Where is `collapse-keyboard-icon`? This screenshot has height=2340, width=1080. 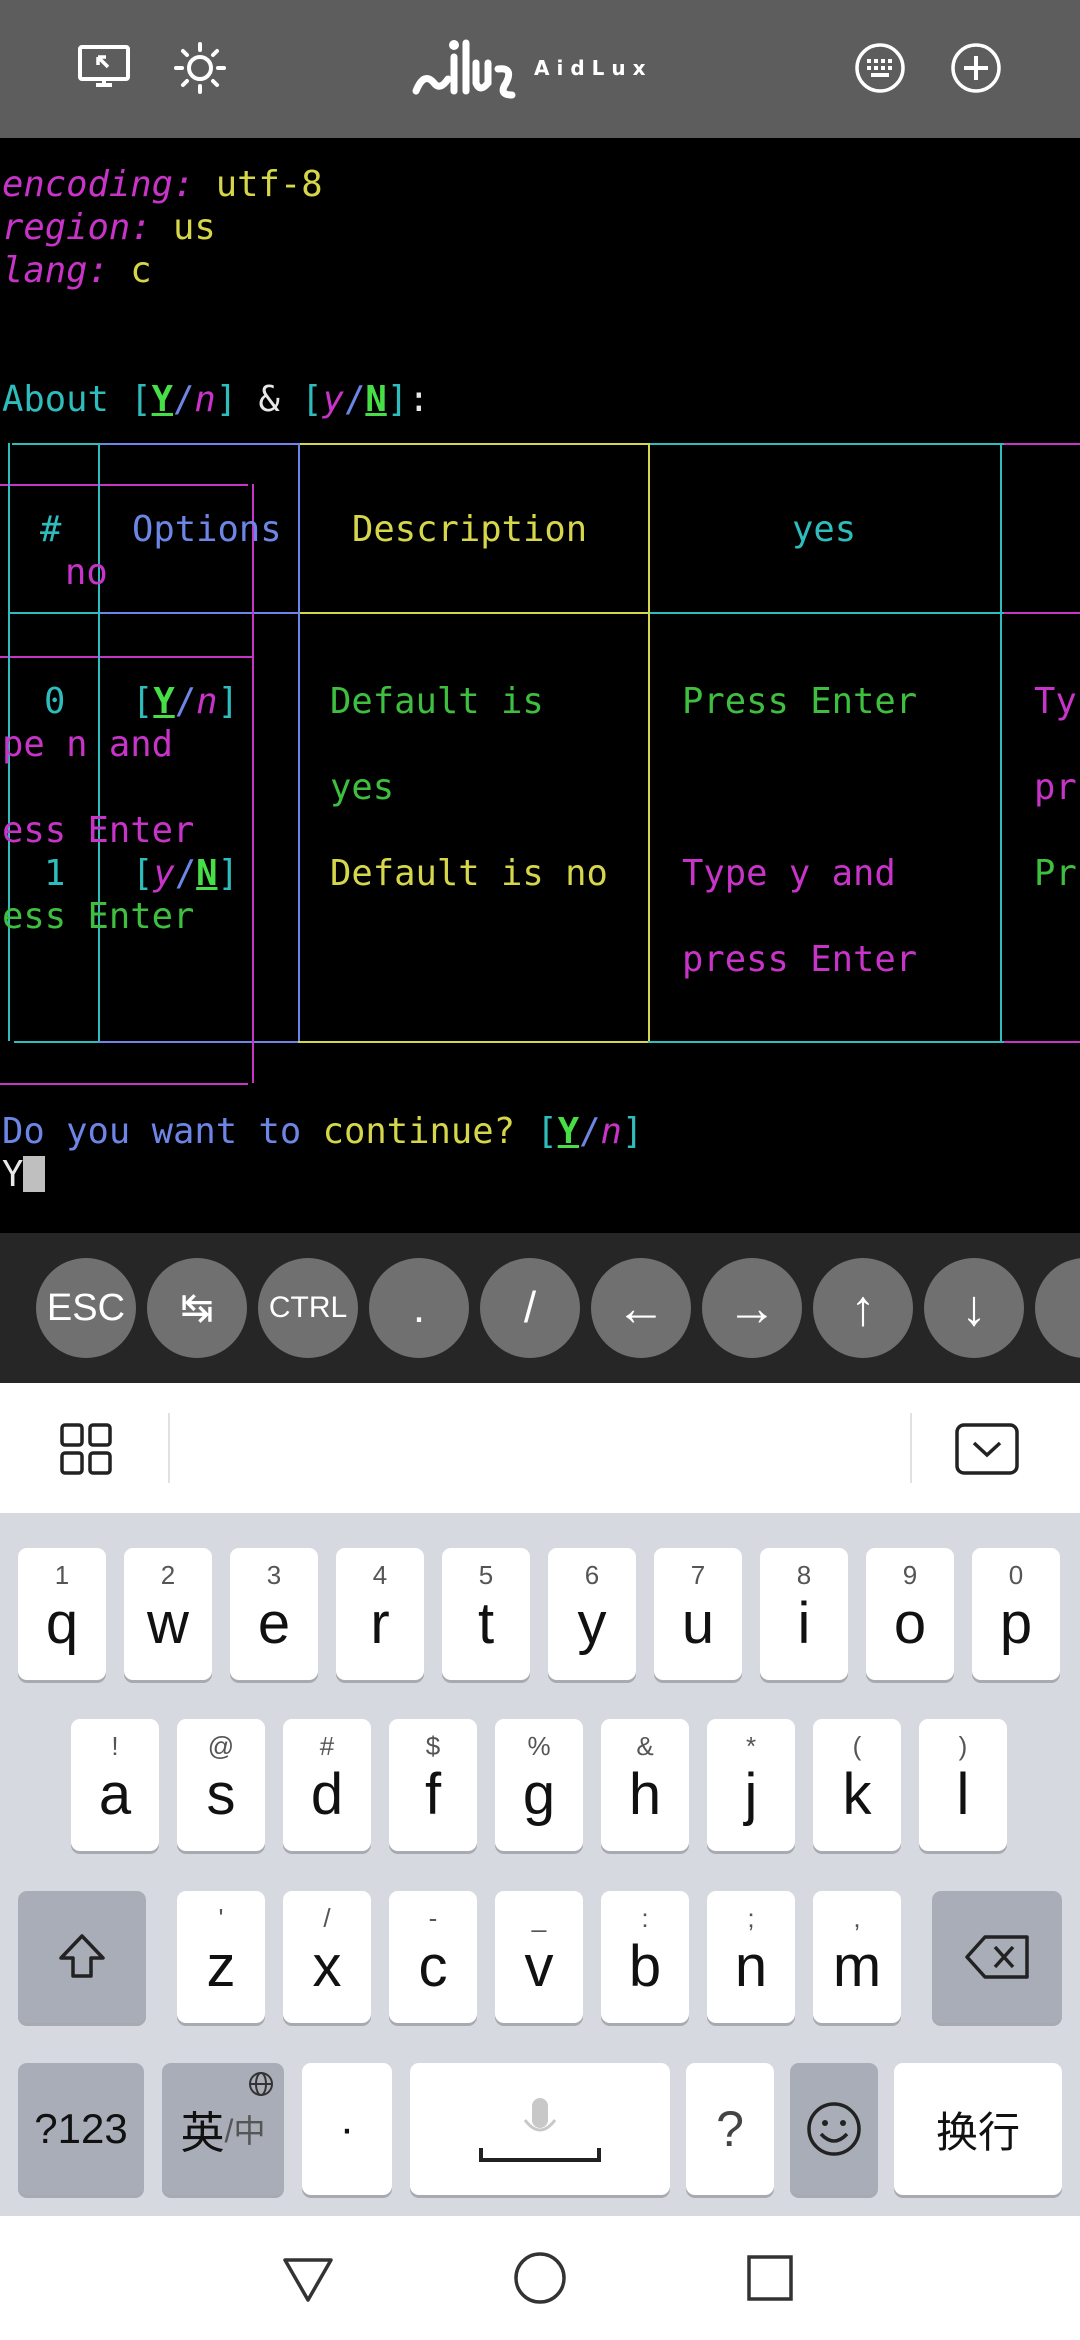
collapse-keyboard-icon is located at coordinates (987, 1449).